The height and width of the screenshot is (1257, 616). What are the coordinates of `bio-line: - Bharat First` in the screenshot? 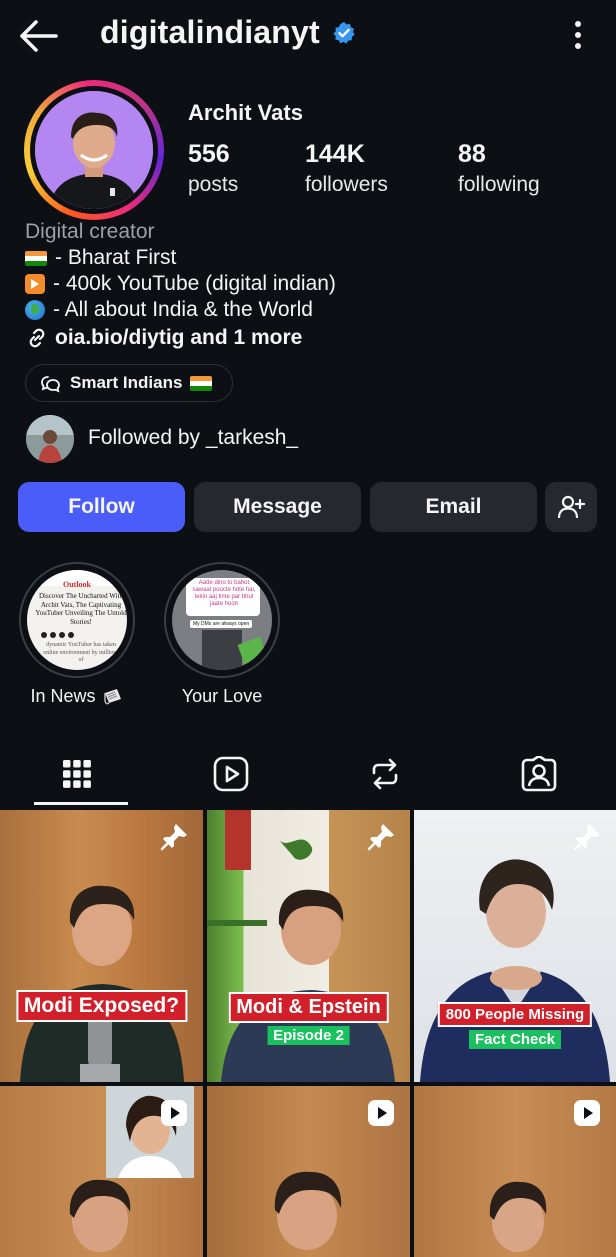 It's located at (180, 258).